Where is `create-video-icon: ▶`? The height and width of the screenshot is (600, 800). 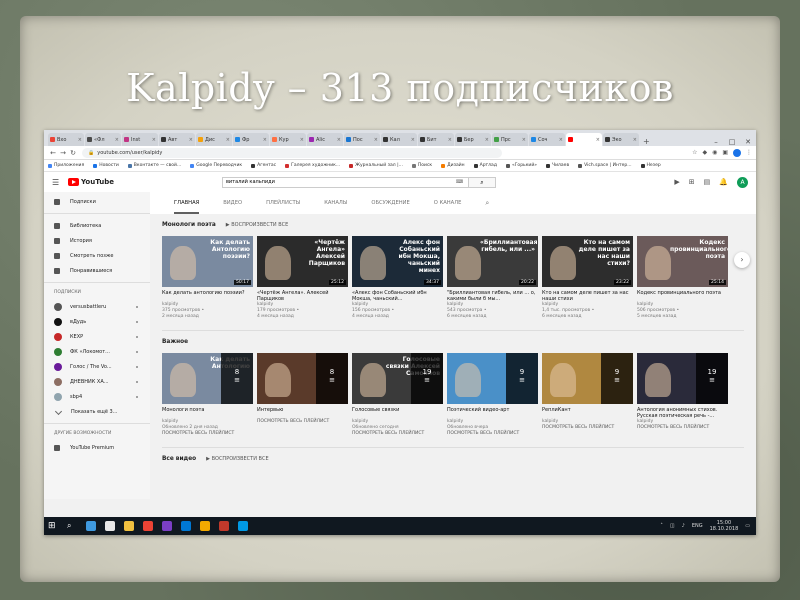 create-video-icon: ▶ is located at coordinates (676, 182).